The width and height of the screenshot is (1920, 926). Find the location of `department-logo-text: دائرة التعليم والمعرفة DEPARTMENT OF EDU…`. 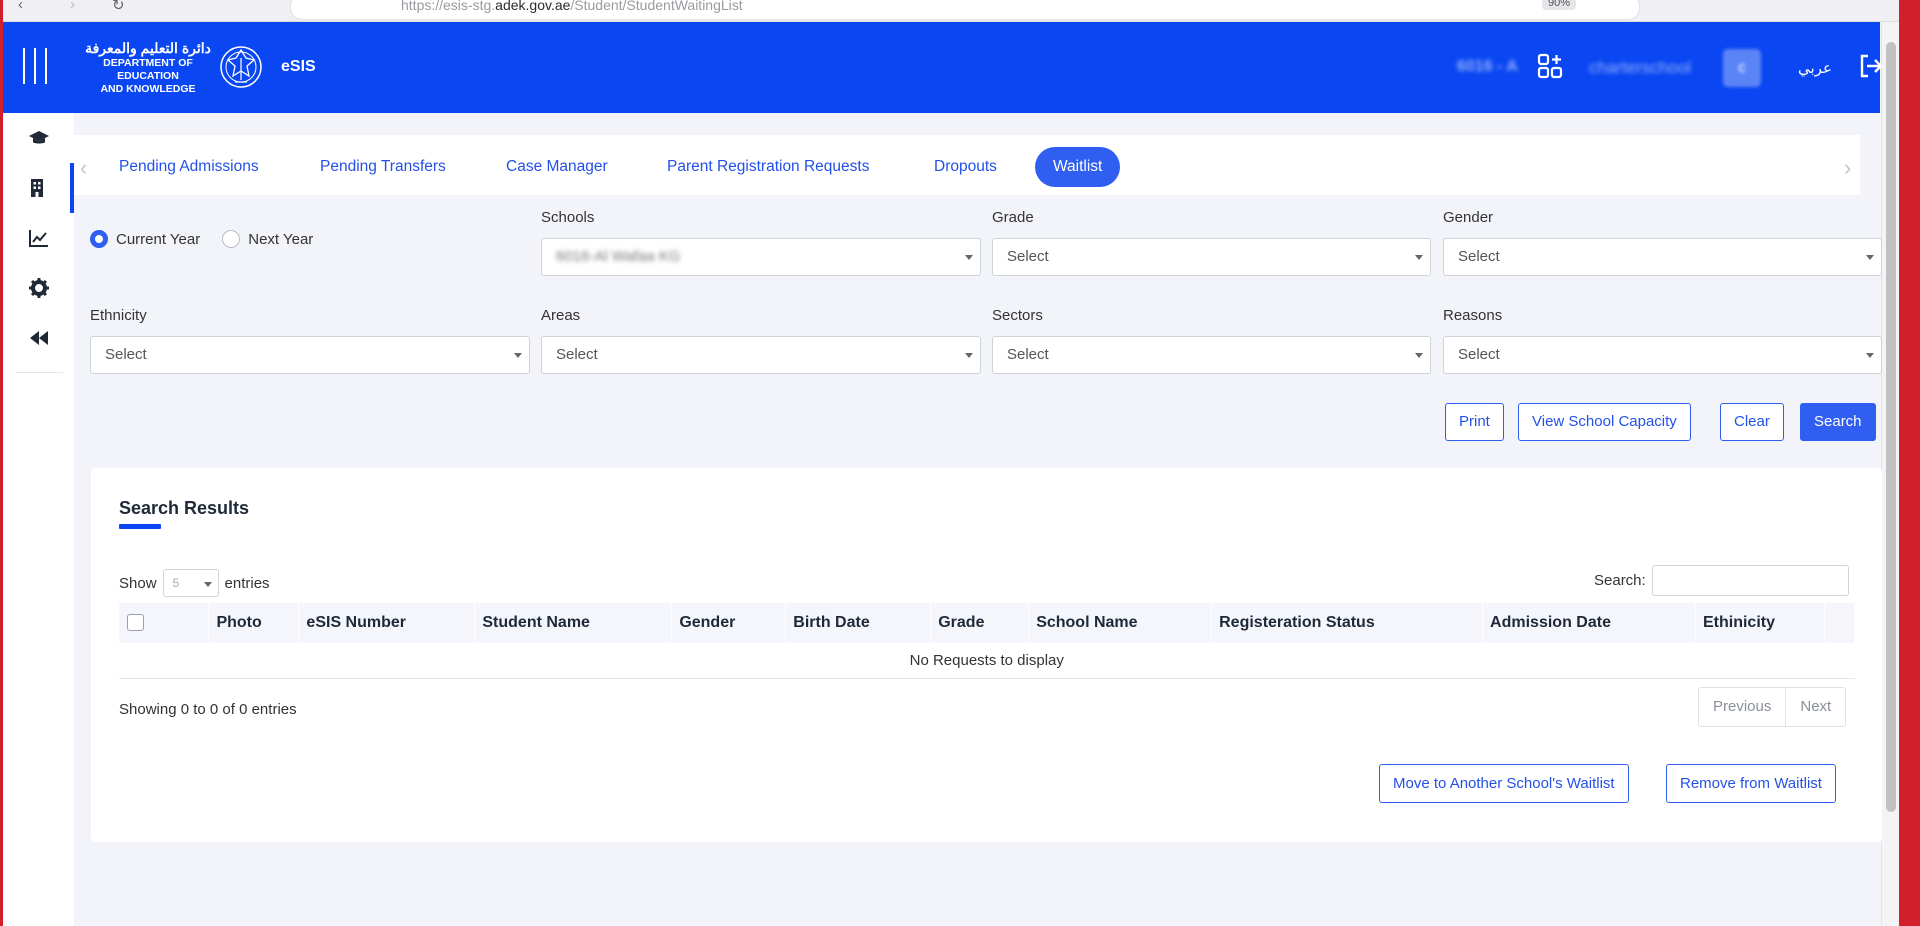

department-logo-text: دائرة التعليم والمعرفة DEPARTMENT OF EDU… is located at coordinates (148, 68).